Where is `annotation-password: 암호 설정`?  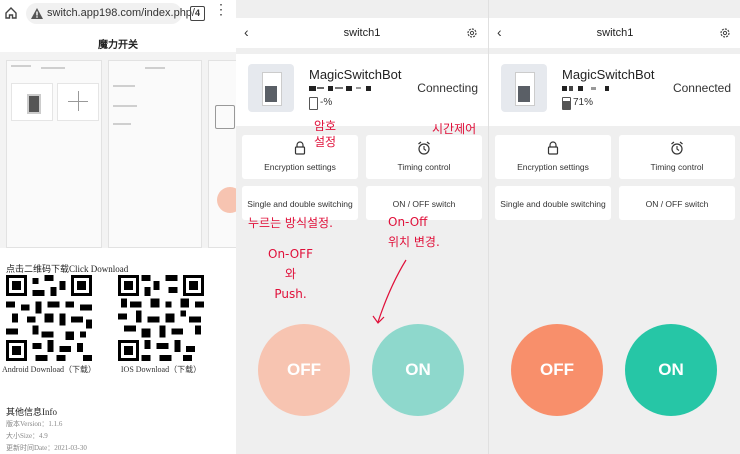 annotation-password: 암호 설정 is located at coordinates (325, 134).